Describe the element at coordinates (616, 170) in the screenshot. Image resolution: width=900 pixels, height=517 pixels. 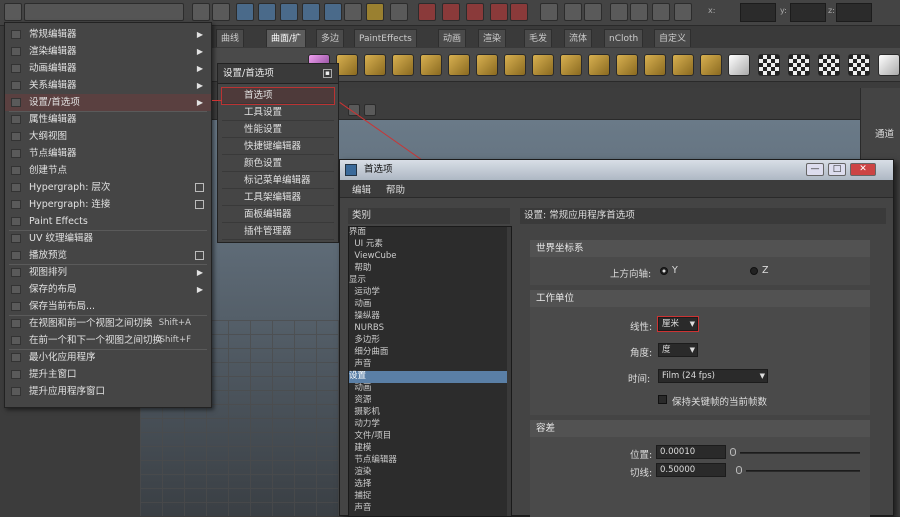
I see `preferences-titlebar: 首选项 — □ ✕` at that location.